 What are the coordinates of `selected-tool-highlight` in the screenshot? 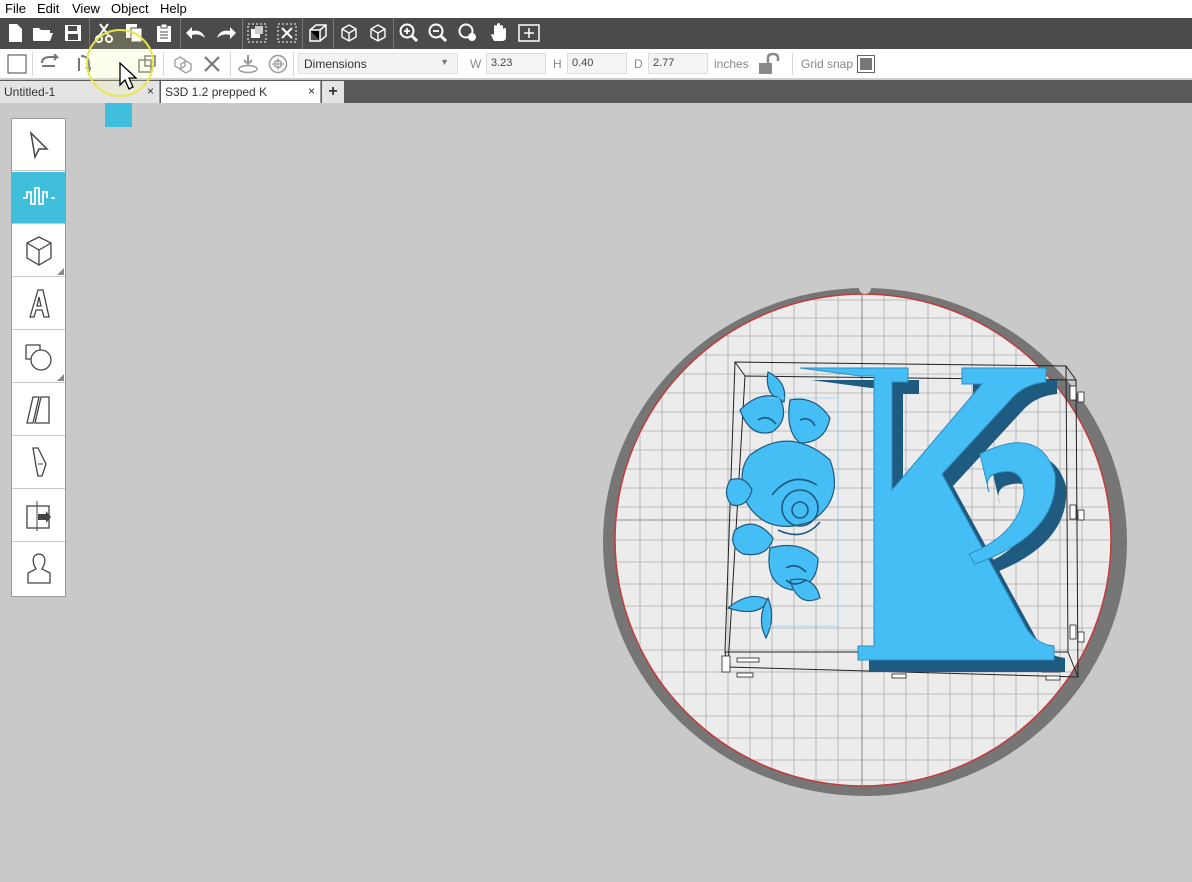 It's located at (118, 113).